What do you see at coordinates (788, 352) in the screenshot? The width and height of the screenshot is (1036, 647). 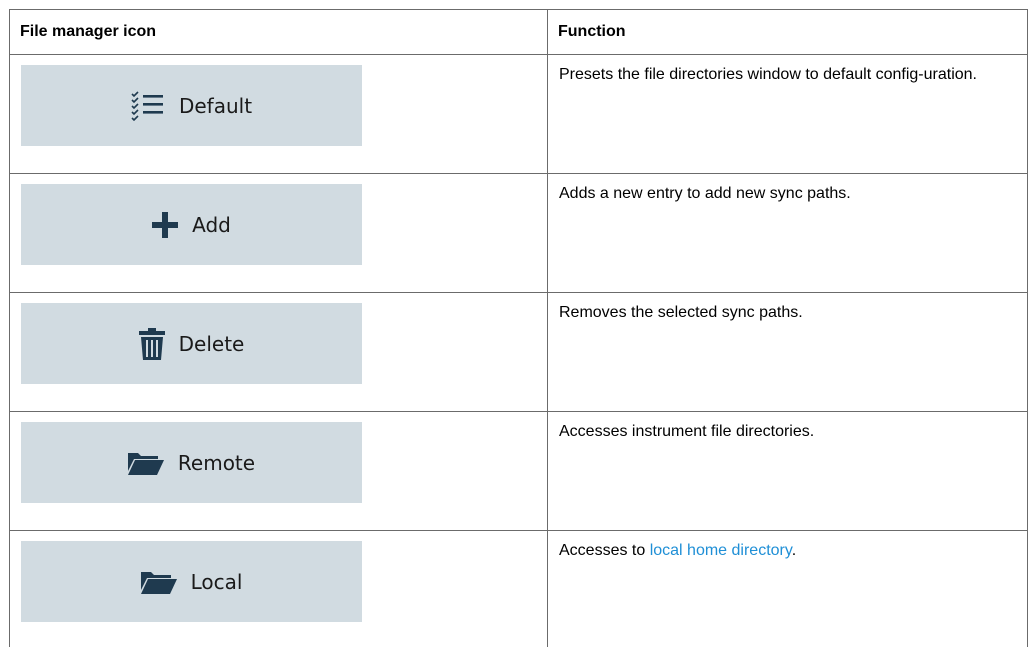 I see `function-description: Removes the selected sync paths.` at bounding box center [788, 352].